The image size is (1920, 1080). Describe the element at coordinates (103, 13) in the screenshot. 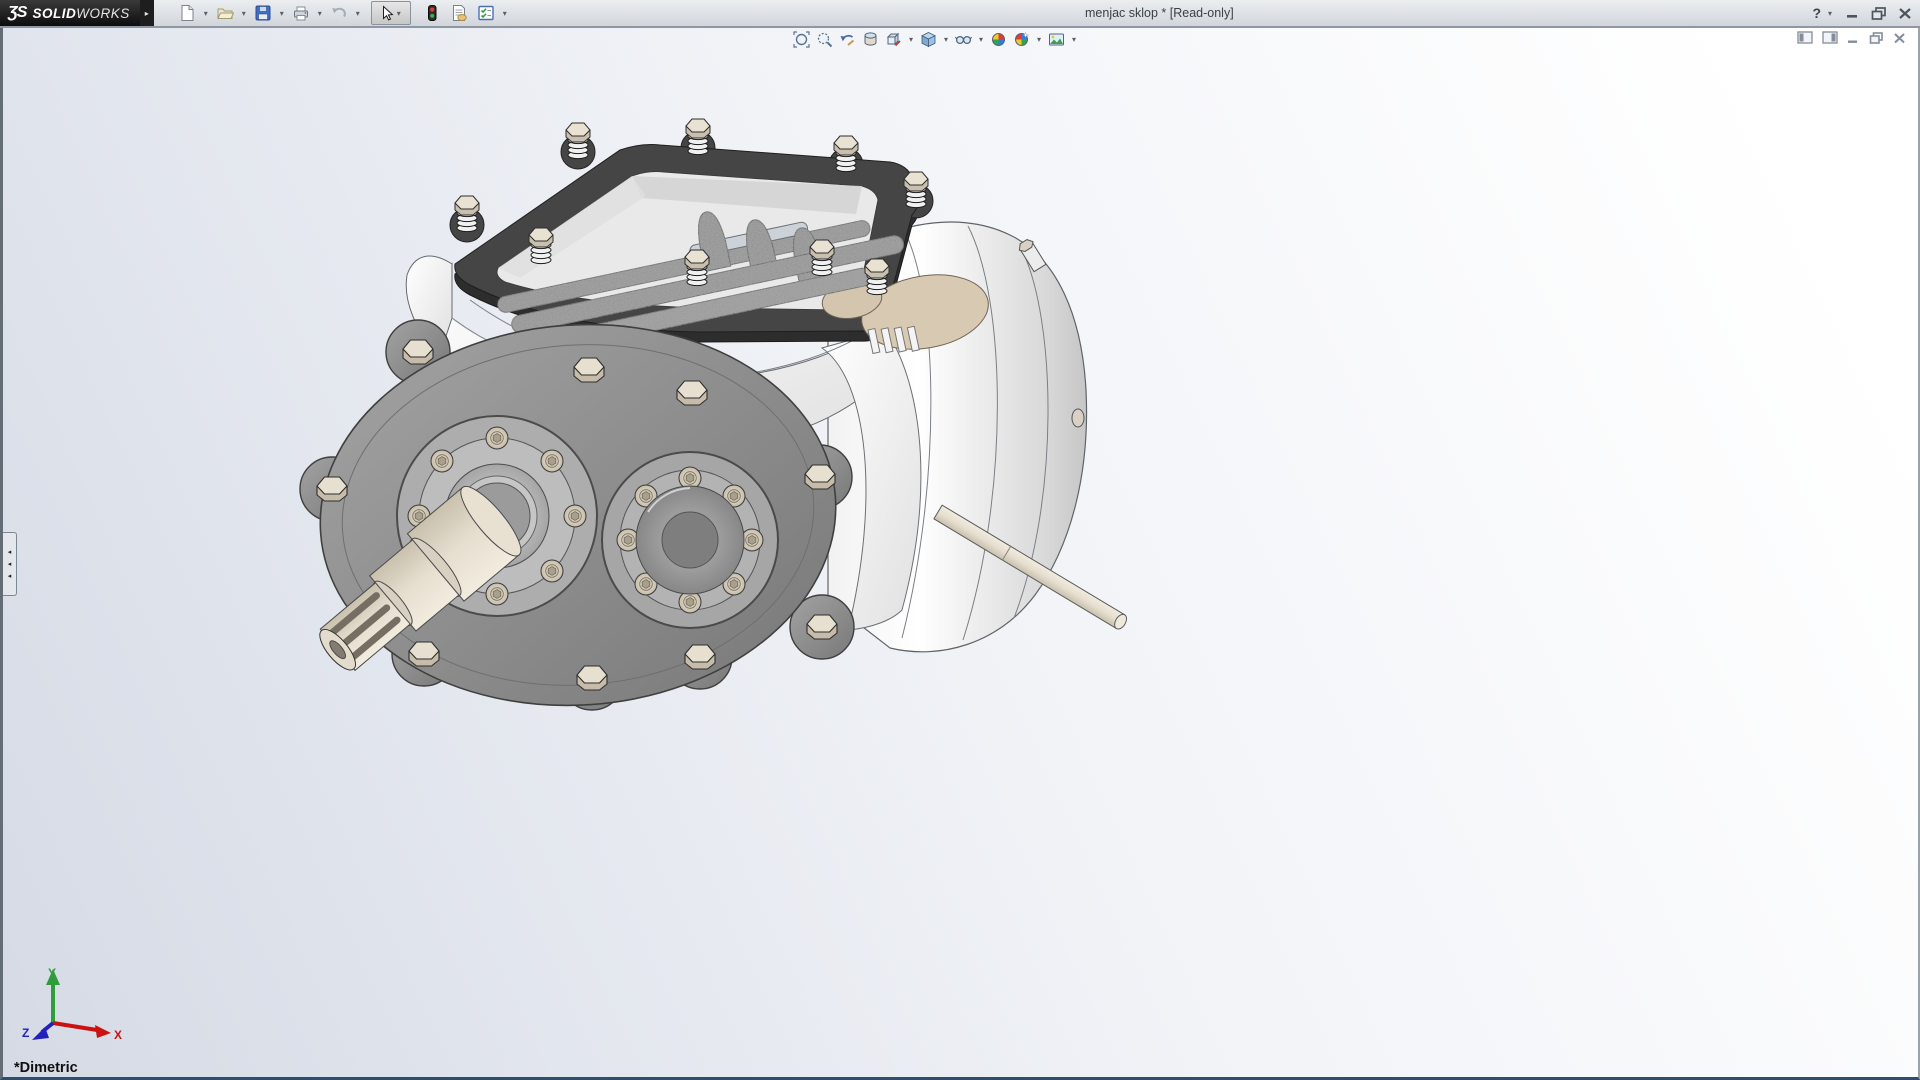

I see `brand-text-works: WORKS` at that location.